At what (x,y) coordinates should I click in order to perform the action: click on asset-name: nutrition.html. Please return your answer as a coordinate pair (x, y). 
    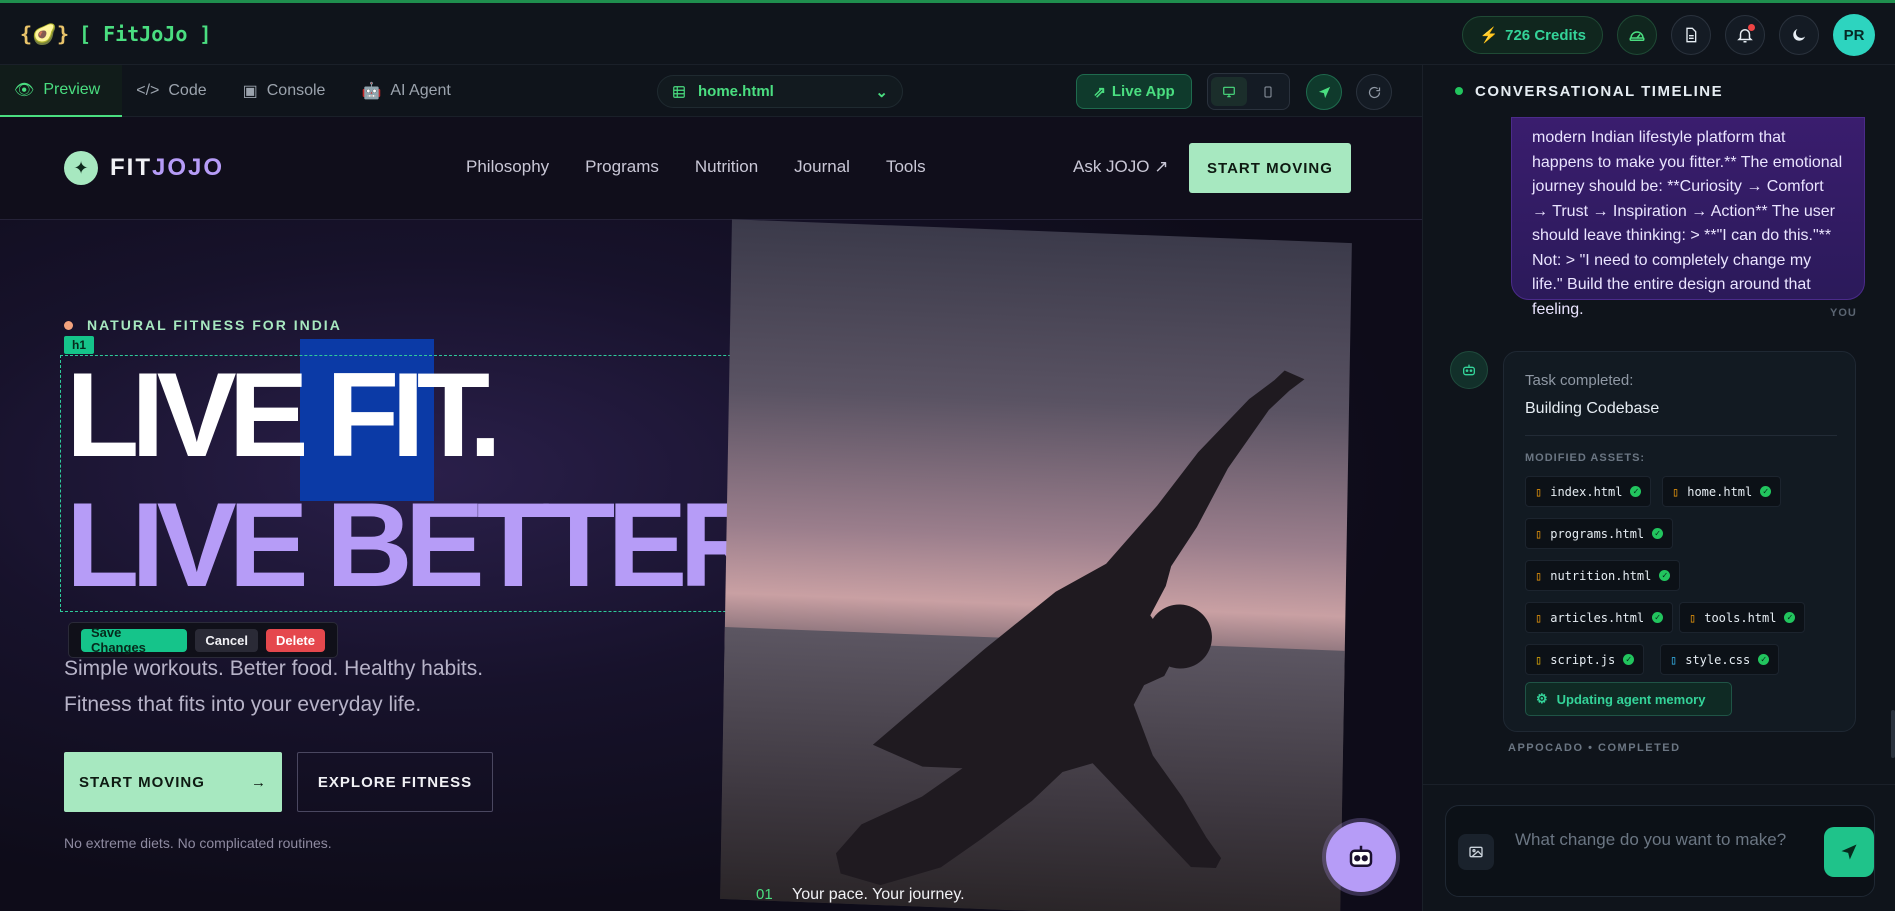
    Looking at the image, I should click on (1601, 575).